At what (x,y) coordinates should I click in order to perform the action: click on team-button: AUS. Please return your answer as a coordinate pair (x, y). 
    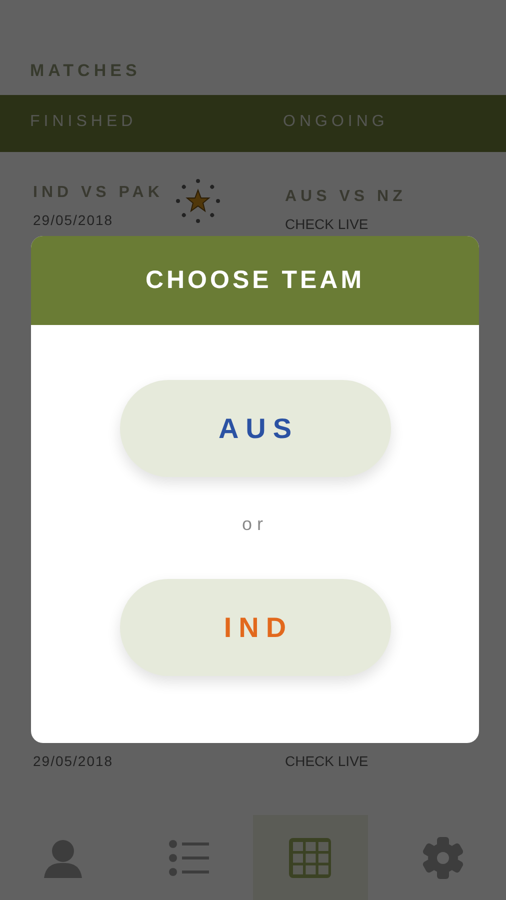
    Looking at the image, I should click on (255, 428).